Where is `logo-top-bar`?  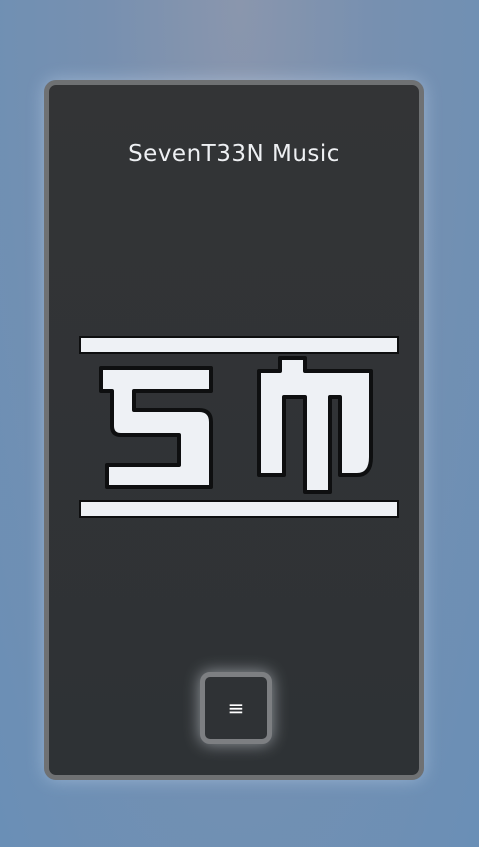 logo-top-bar is located at coordinates (239, 345).